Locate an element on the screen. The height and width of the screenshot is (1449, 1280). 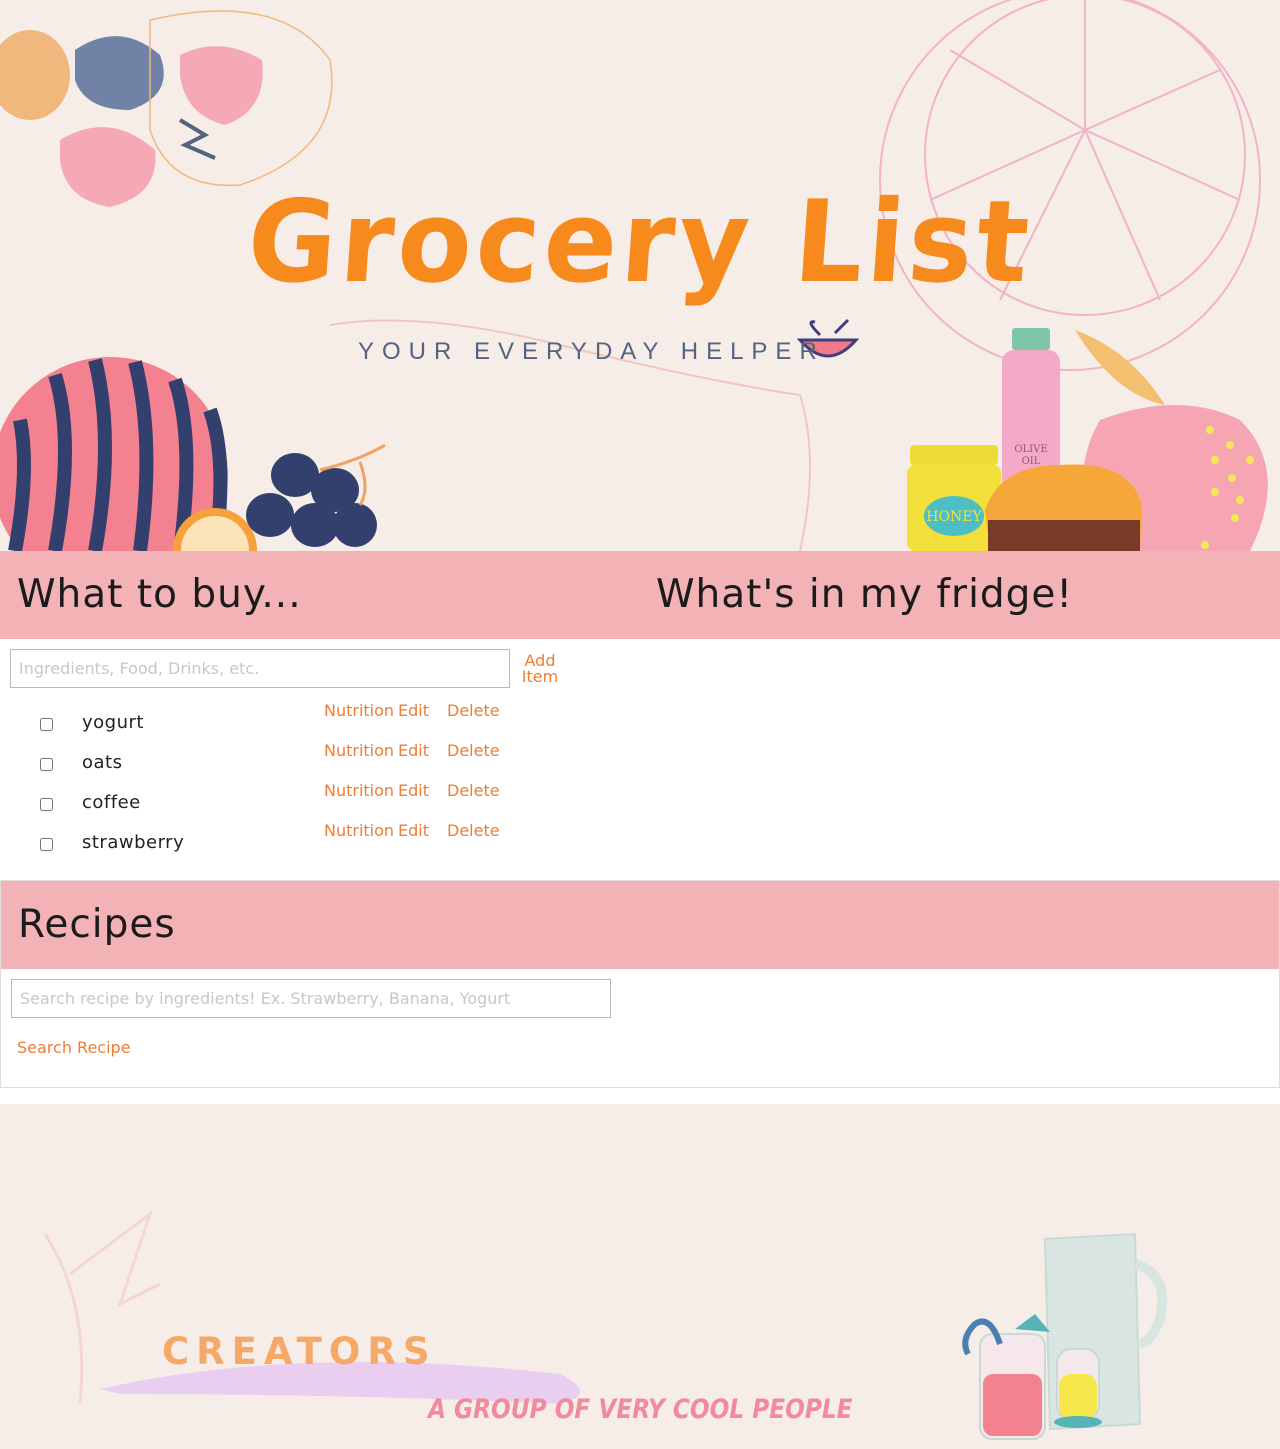
coaster is located at coordinates (1078, 1422).